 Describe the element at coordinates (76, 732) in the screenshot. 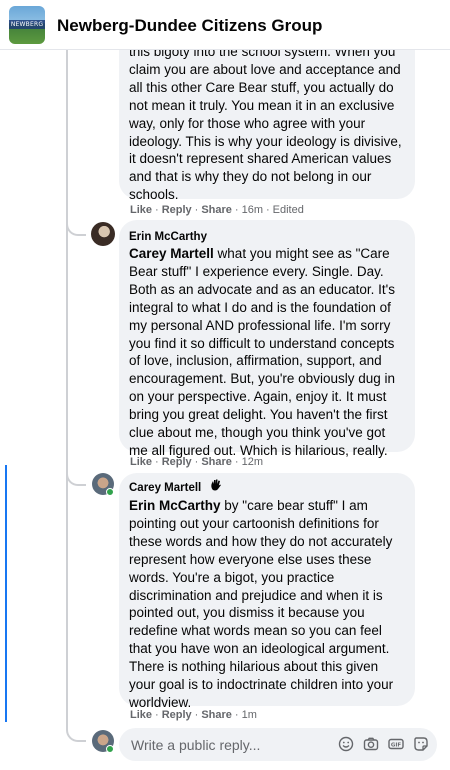

I see `thread-line-curve` at that location.